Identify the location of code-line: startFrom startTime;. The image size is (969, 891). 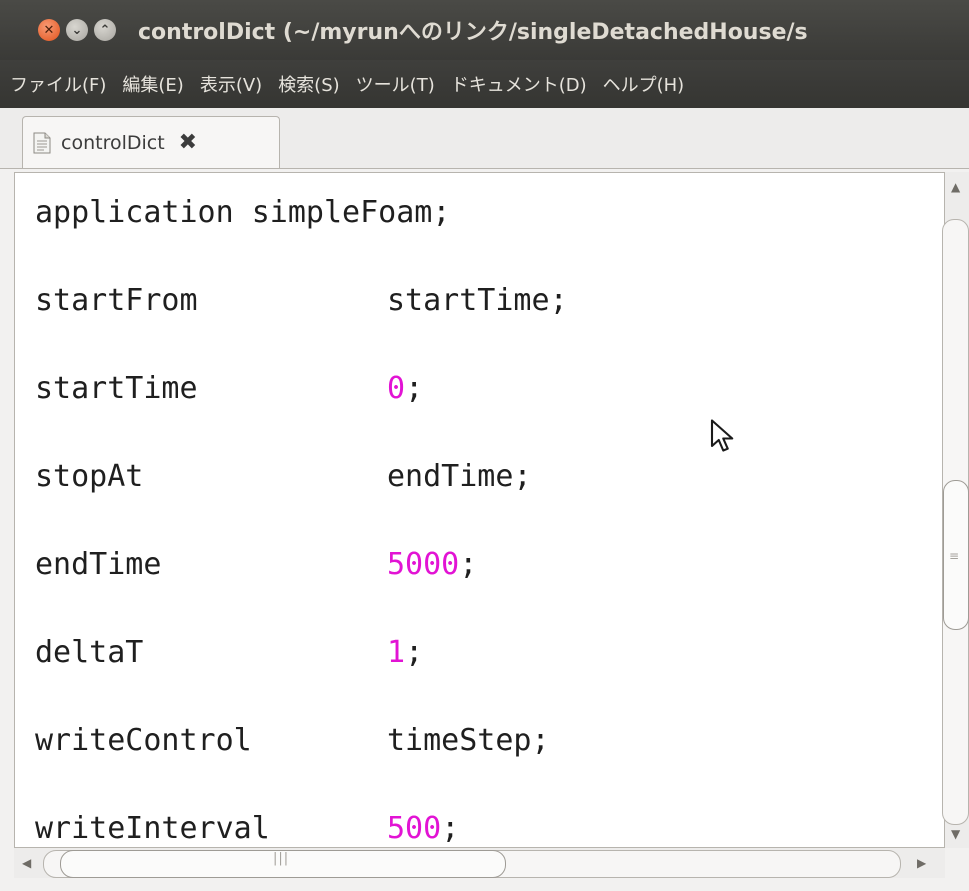
(301, 315).